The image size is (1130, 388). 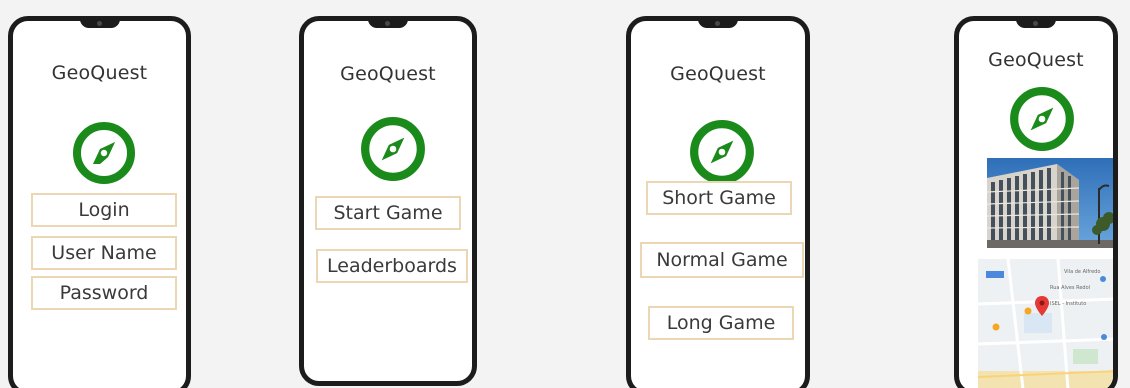 What do you see at coordinates (721, 323) in the screenshot?
I see `long-game-button: Long Game` at bounding box center [721, 323].